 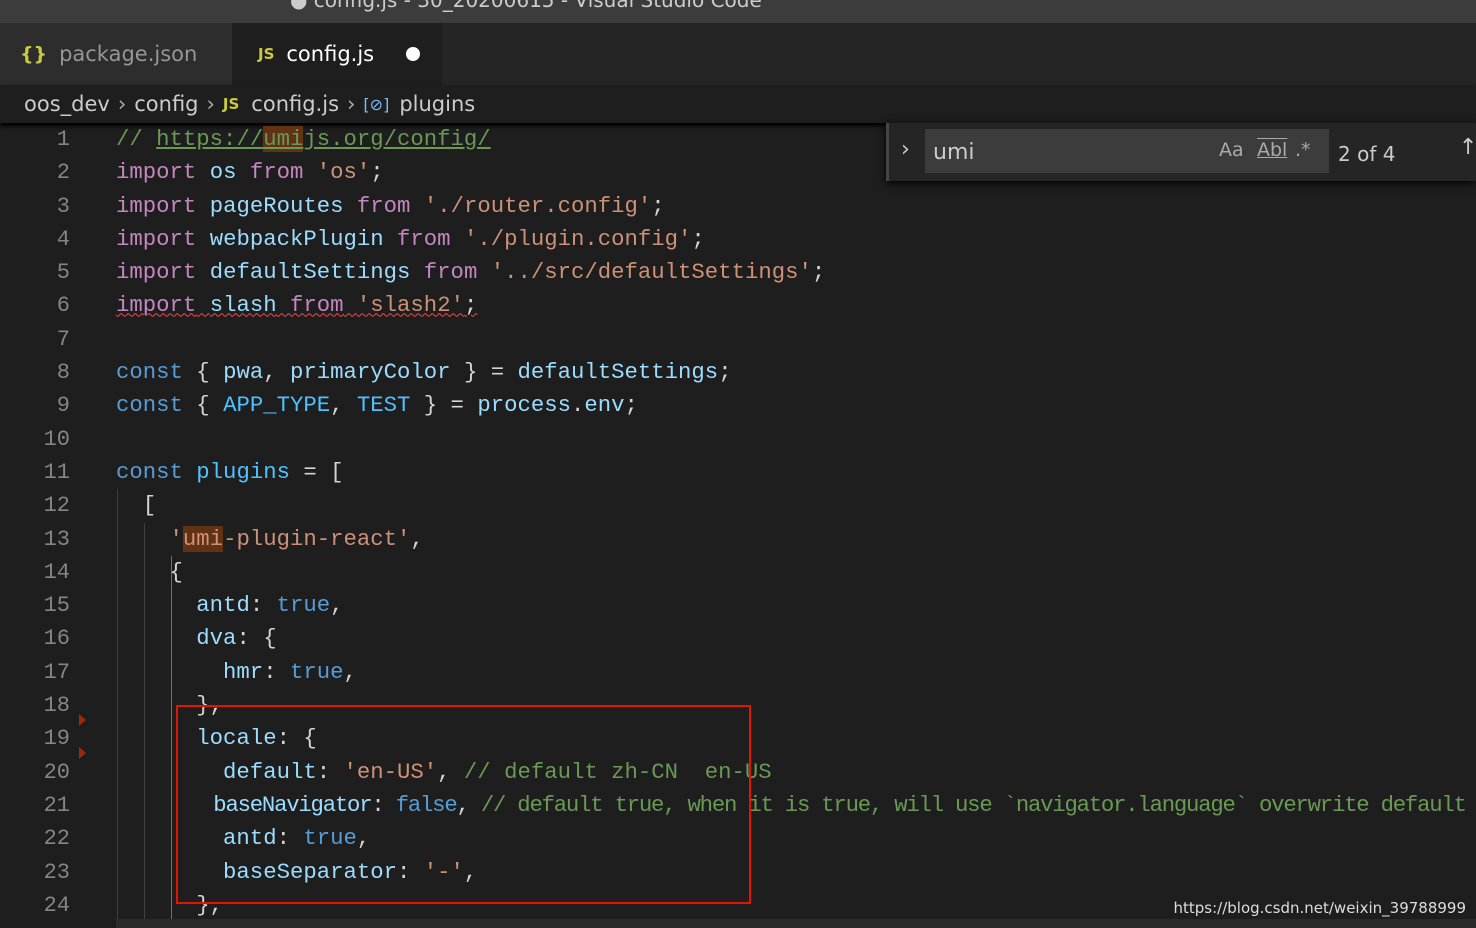 I want to click on breadcrumb-item: config, so click(x=166, y=104).